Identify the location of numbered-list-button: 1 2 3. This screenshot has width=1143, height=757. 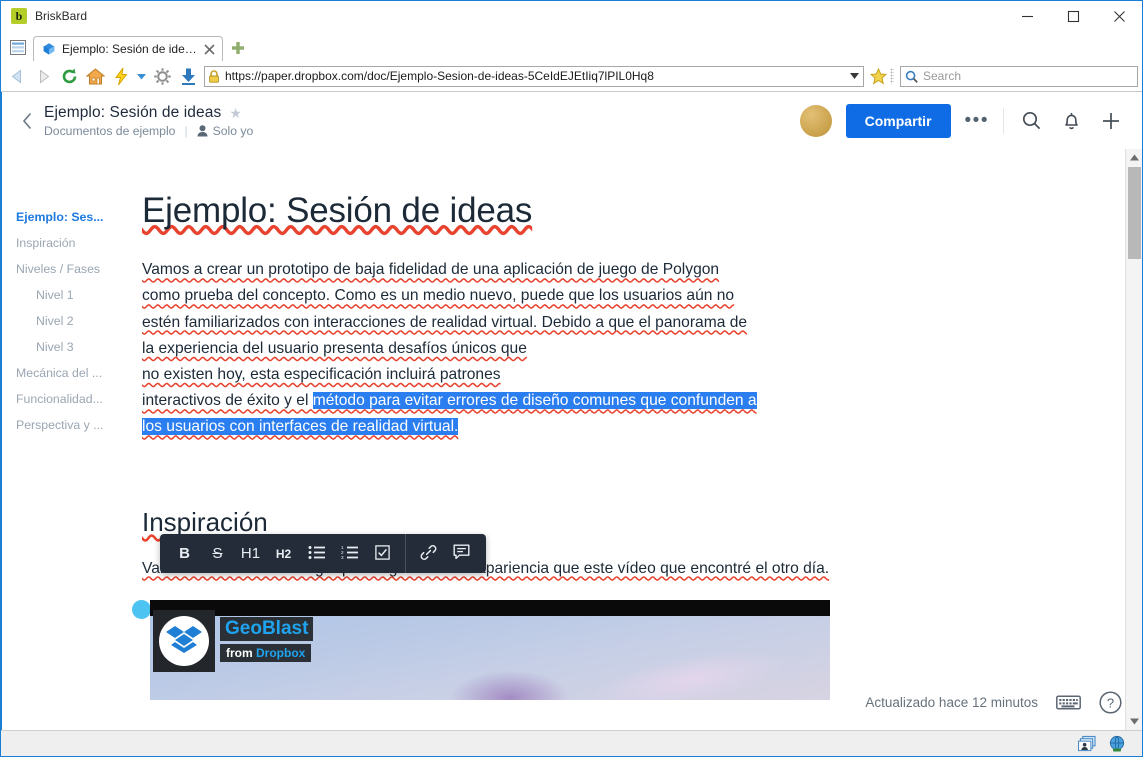
(349, 553).